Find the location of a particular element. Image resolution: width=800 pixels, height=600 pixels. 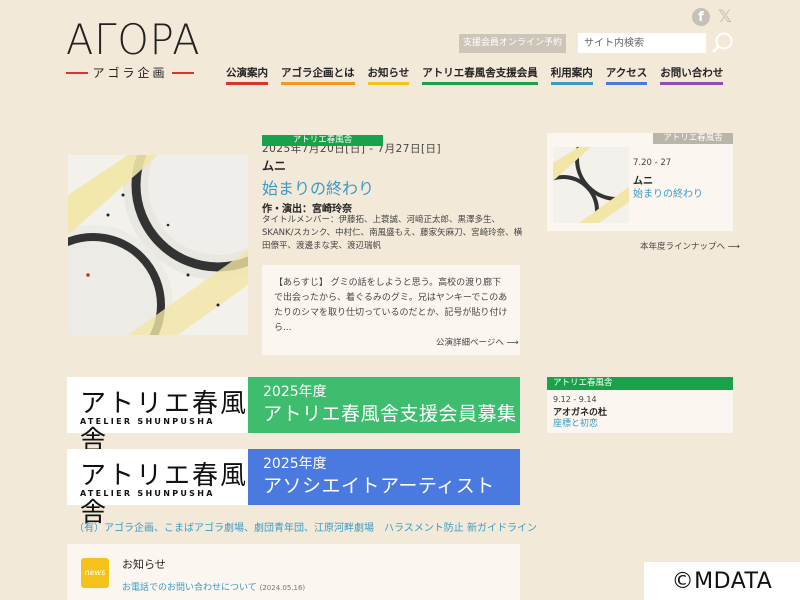

banner-title: アトリエ春風舎支援会員募集 is located at coordinates (390, 414).